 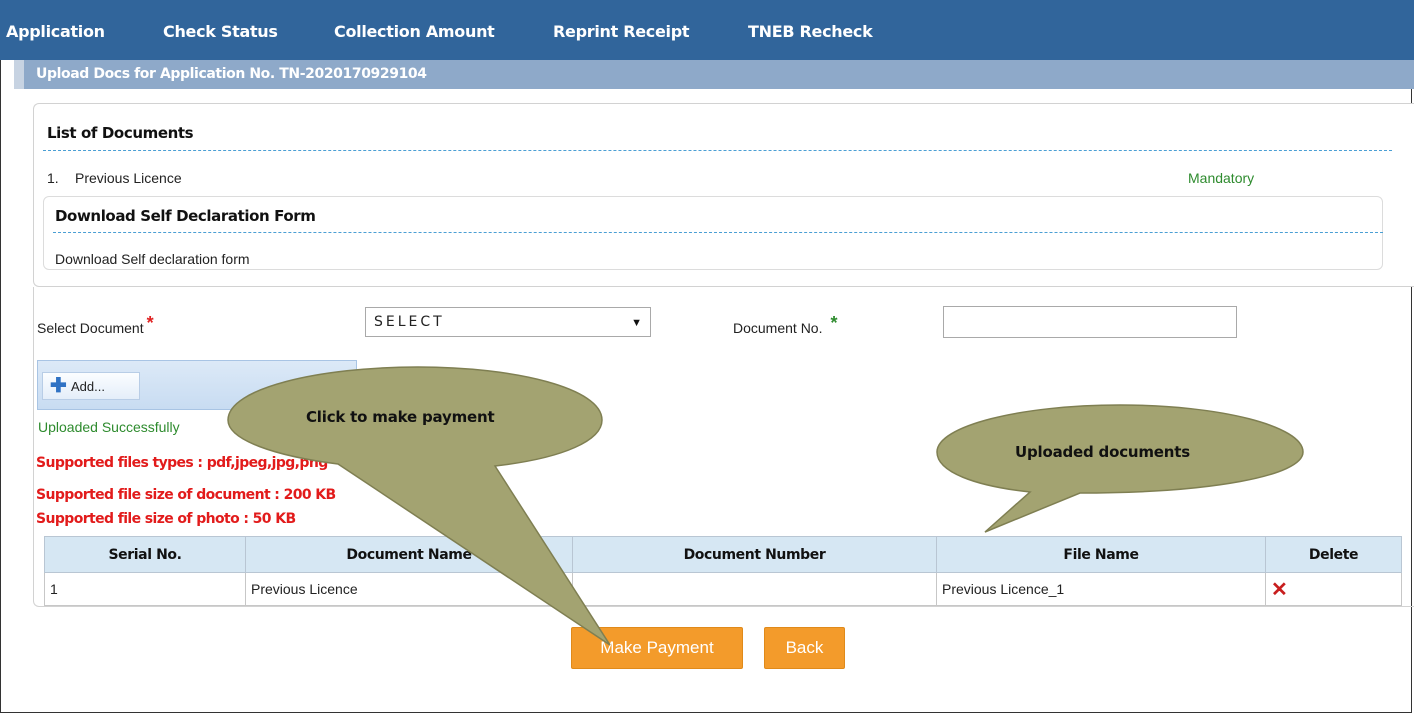 What do you see at coordinates (400, 417) in the screenshot?
I see `payment-callout-text: Click to make payment` at bounding box center [400, 417].